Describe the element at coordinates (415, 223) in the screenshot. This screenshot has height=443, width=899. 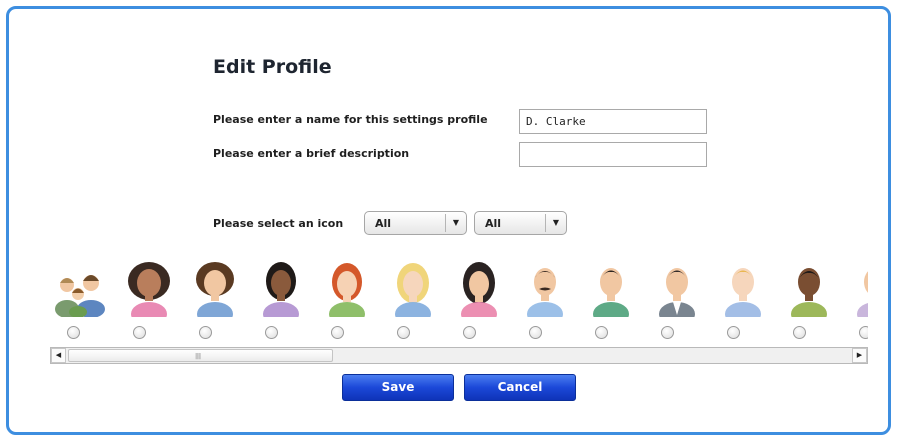
I see `icon-category-dropdown: All ▼` at that location.